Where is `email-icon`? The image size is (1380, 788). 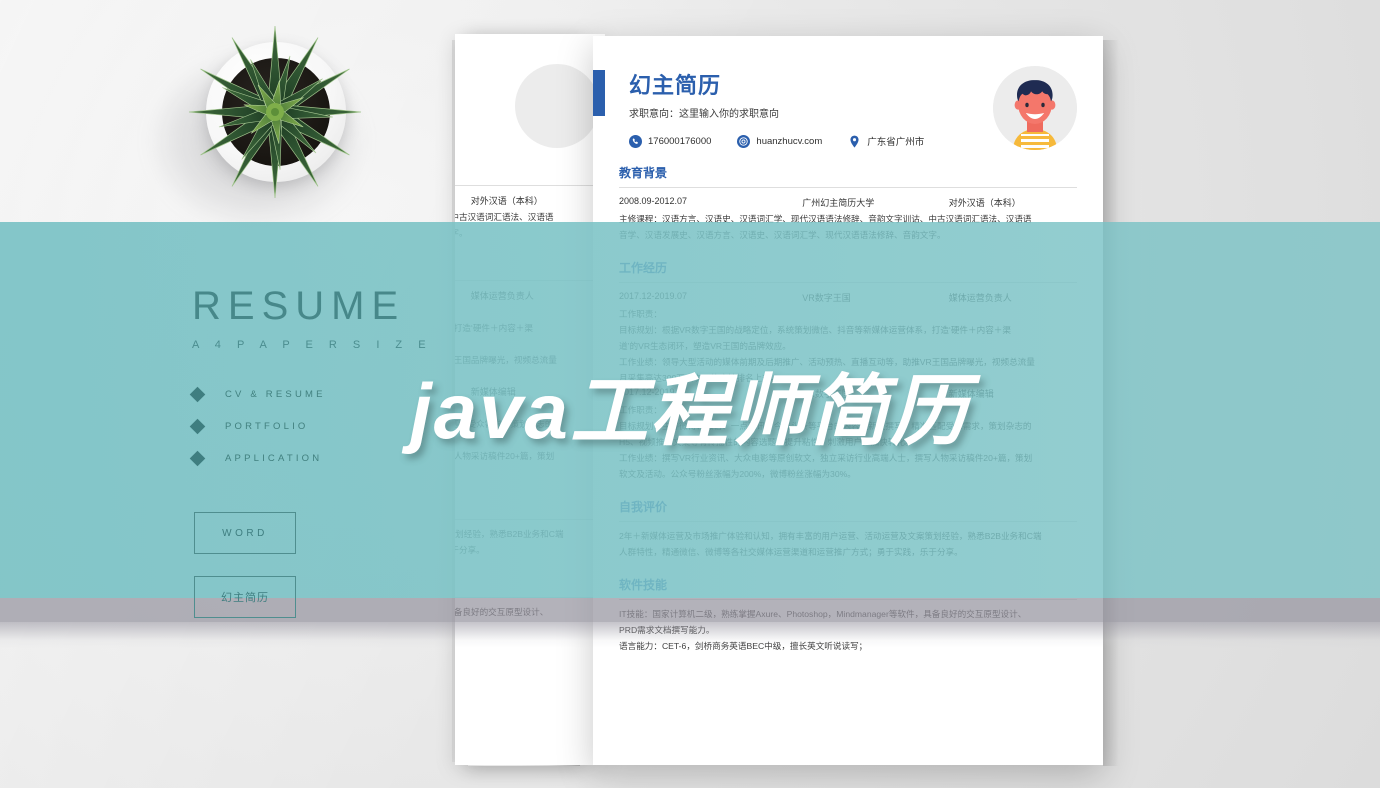
email-icon is located at coordinates (744, 141).